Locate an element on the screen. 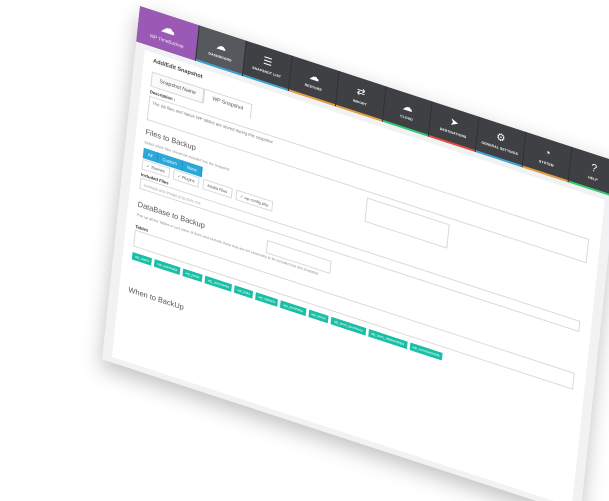 The image size is (609, 501). nav-label: SYSTEM is located at coordinates (546, 163).